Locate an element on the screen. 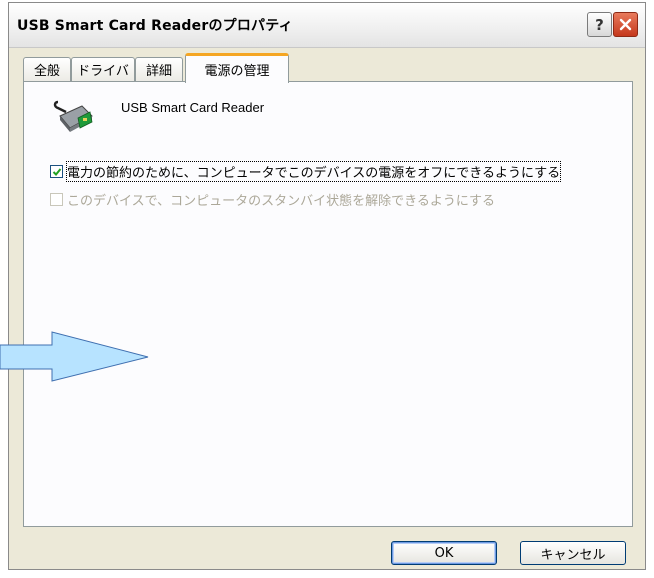  close-icon is located at coordinates (625, 24).